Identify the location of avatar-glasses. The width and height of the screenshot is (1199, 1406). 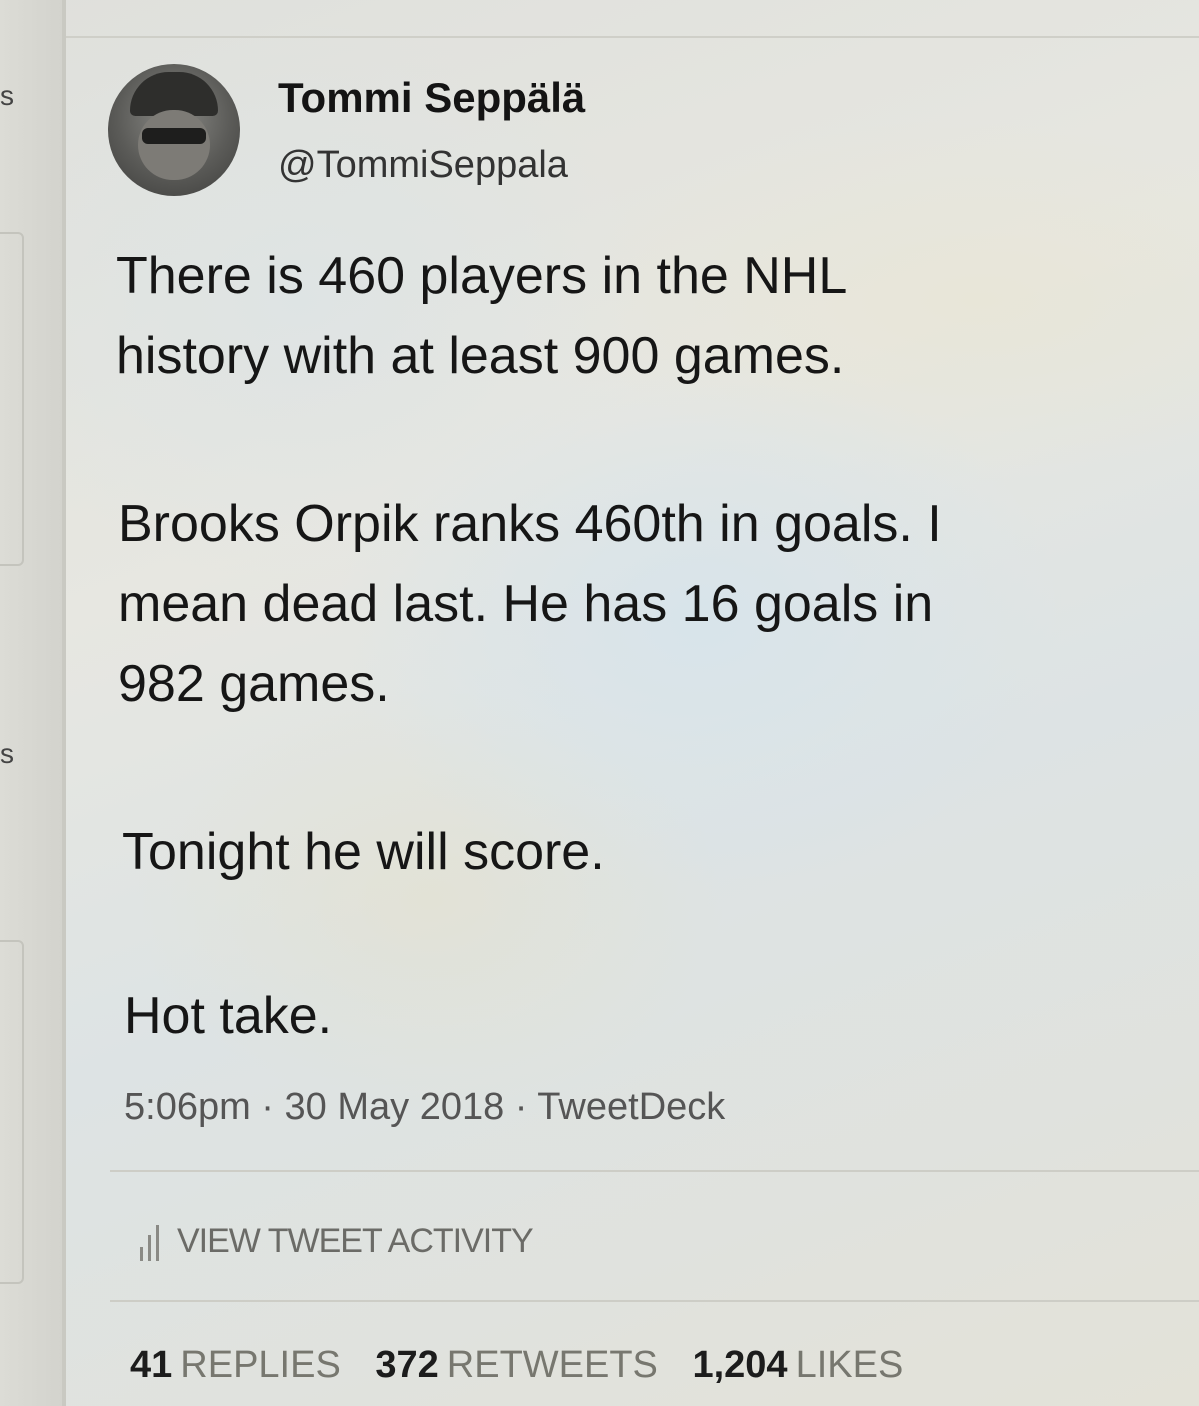
(174, 136).